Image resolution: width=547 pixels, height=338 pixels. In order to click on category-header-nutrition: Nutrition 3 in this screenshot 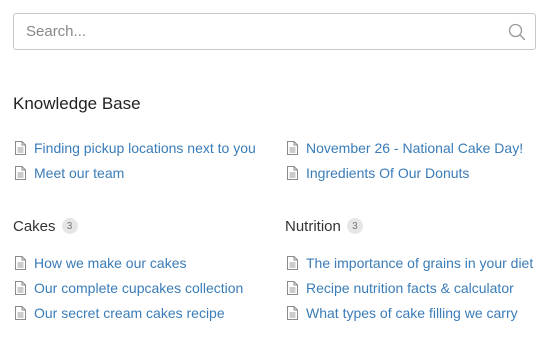, I will do `click(324, 226)`.